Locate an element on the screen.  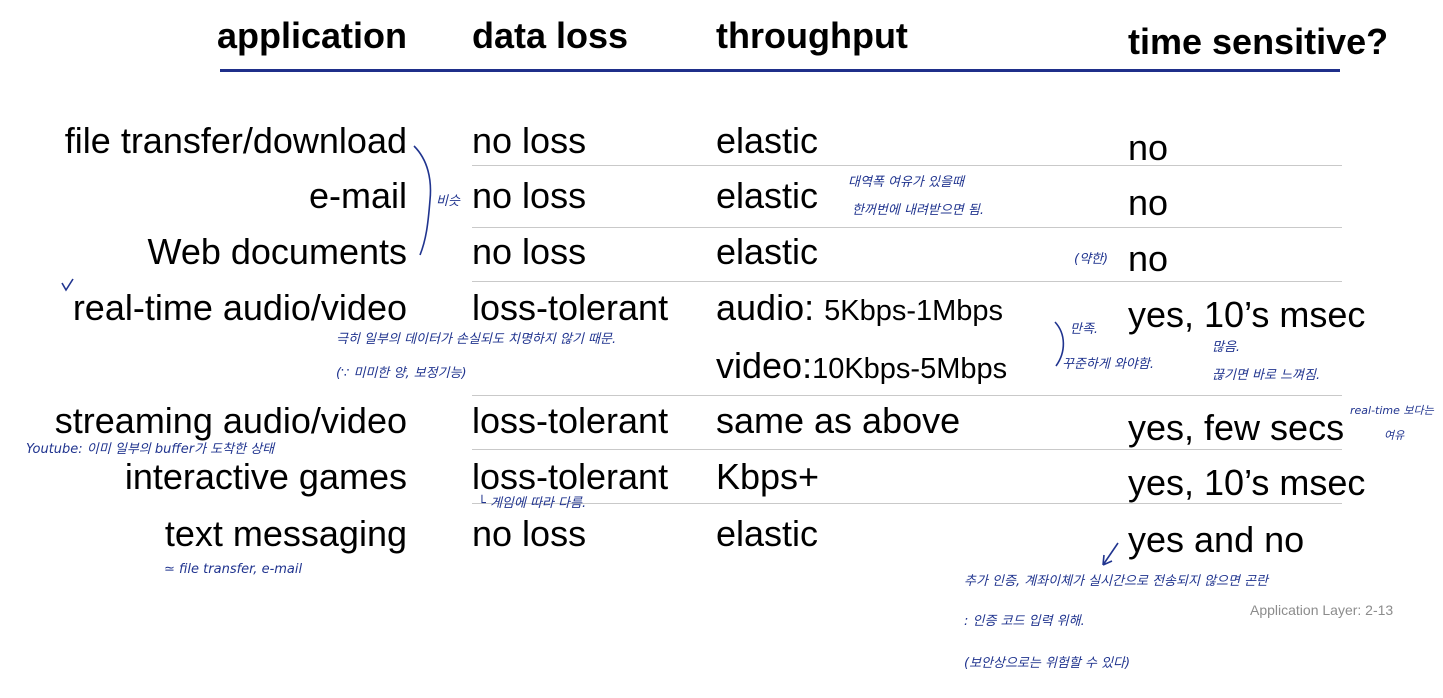
annotation-realtime-1: 극히 일부의 데이터가 손실되도 치명하지 않기 때문. is located at coordinates (476, 339).